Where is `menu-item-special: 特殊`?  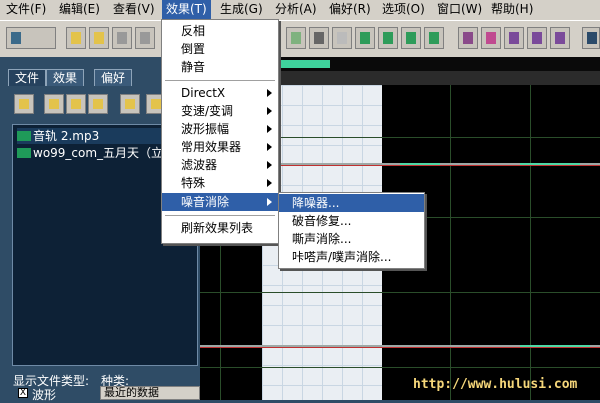 menu-item-special: 特殊 is located at coordinates (220, 183).